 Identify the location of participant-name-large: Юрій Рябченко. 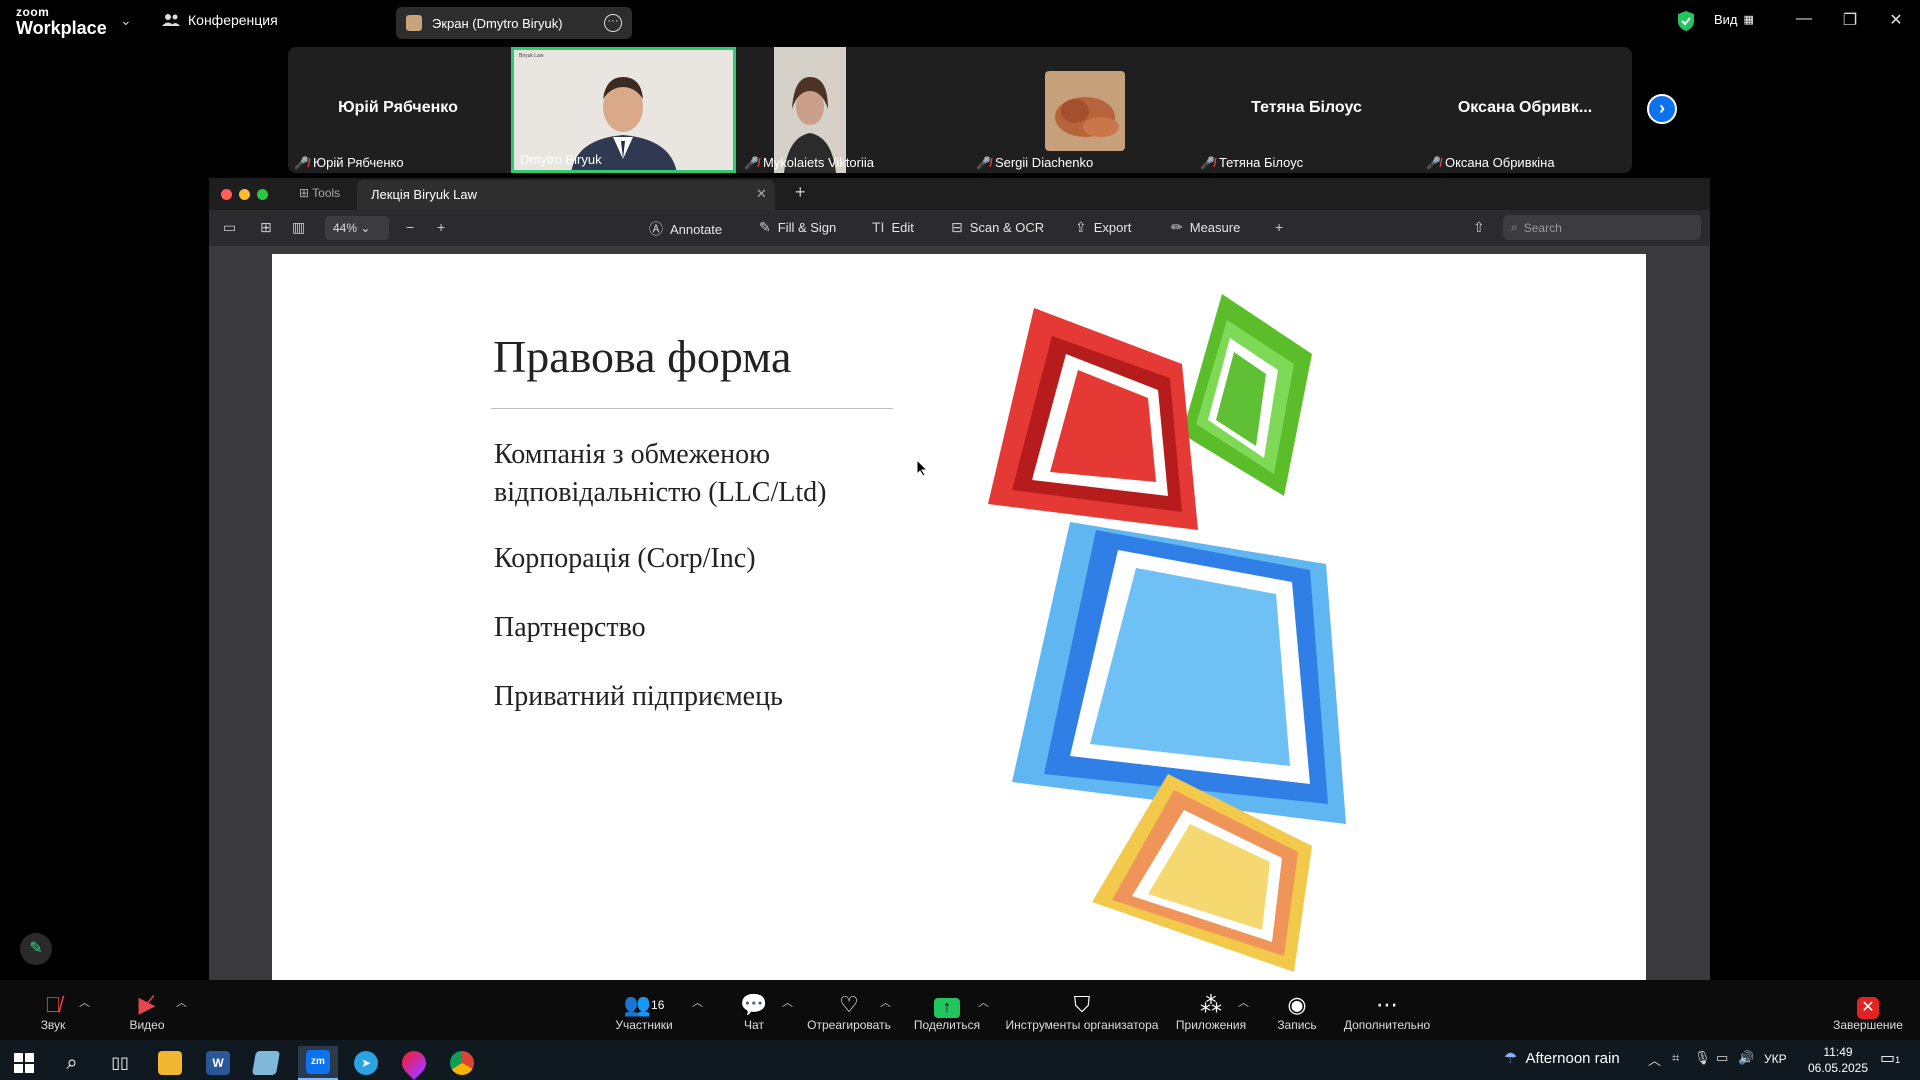
(398, 107).